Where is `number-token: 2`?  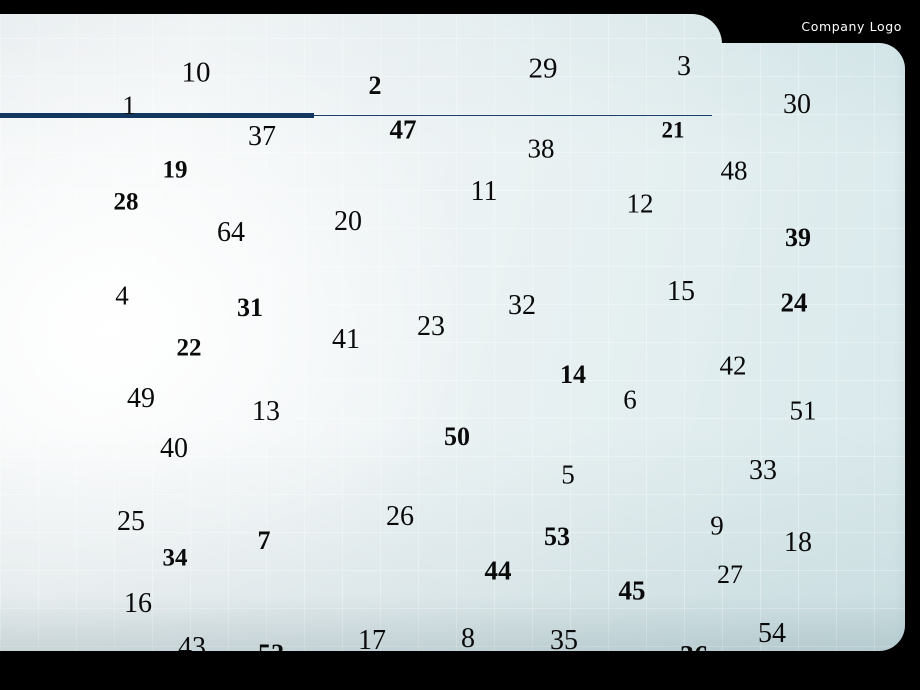 number-token: 2 is located at coordinates (375, 86).